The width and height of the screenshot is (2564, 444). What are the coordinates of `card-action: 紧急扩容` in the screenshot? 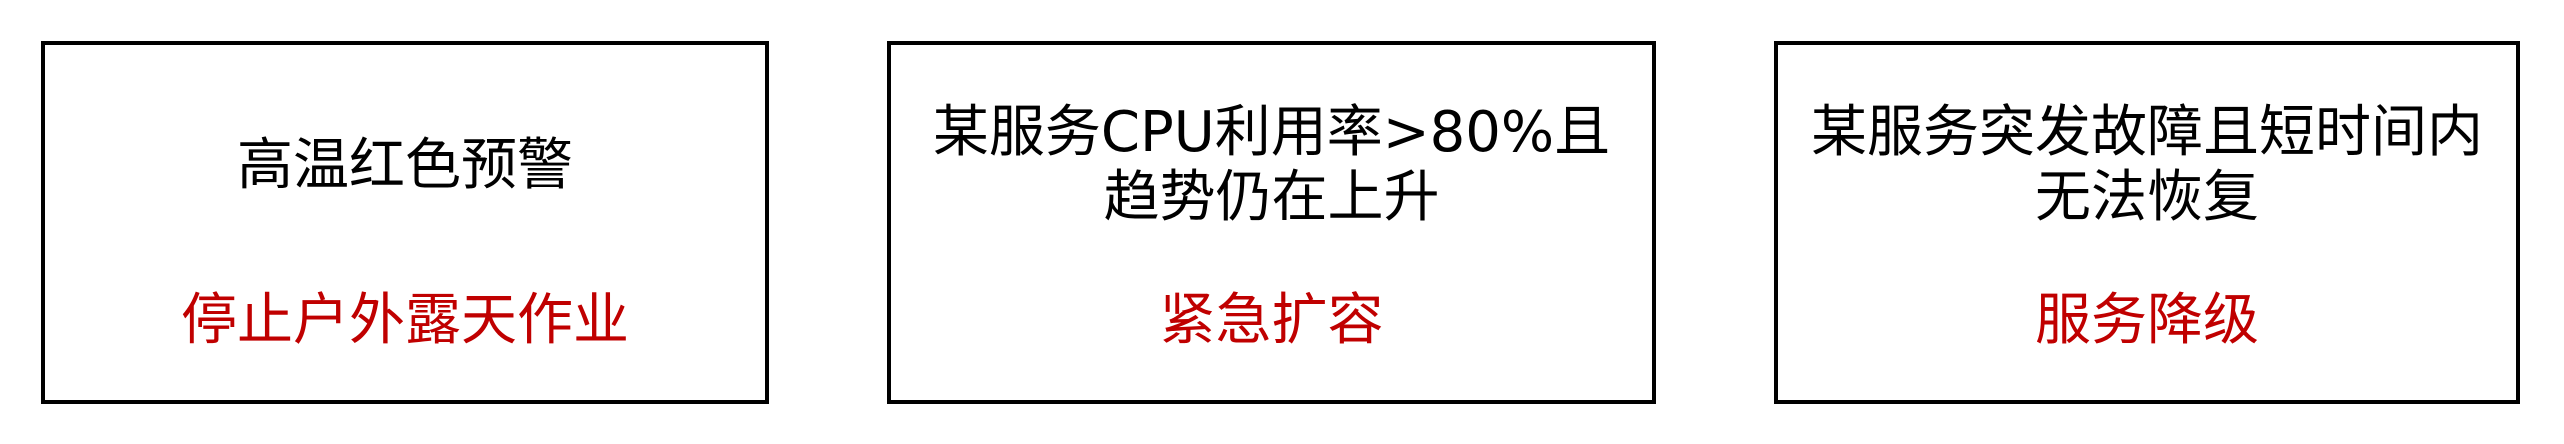 It's located at (1271, 320).